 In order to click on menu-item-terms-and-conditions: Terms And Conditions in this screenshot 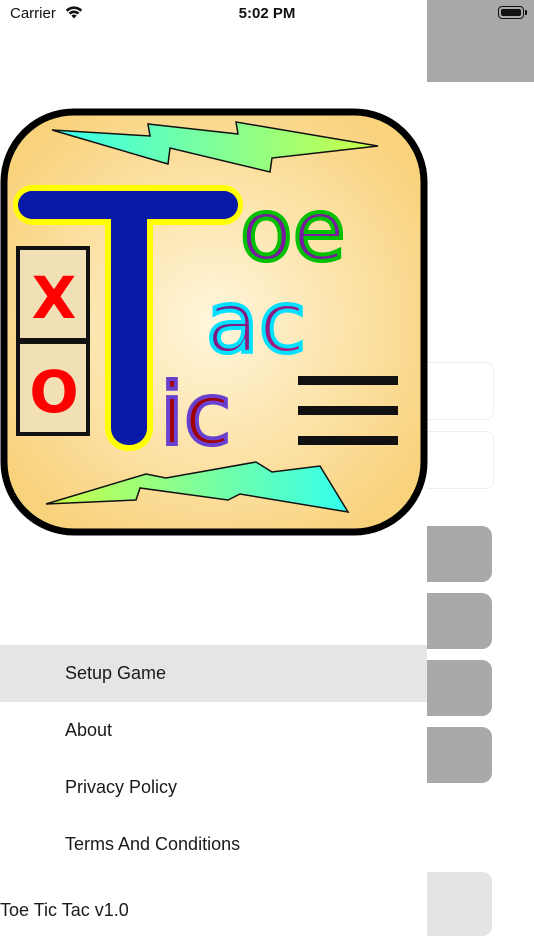, I will do `click(213, 844)`.